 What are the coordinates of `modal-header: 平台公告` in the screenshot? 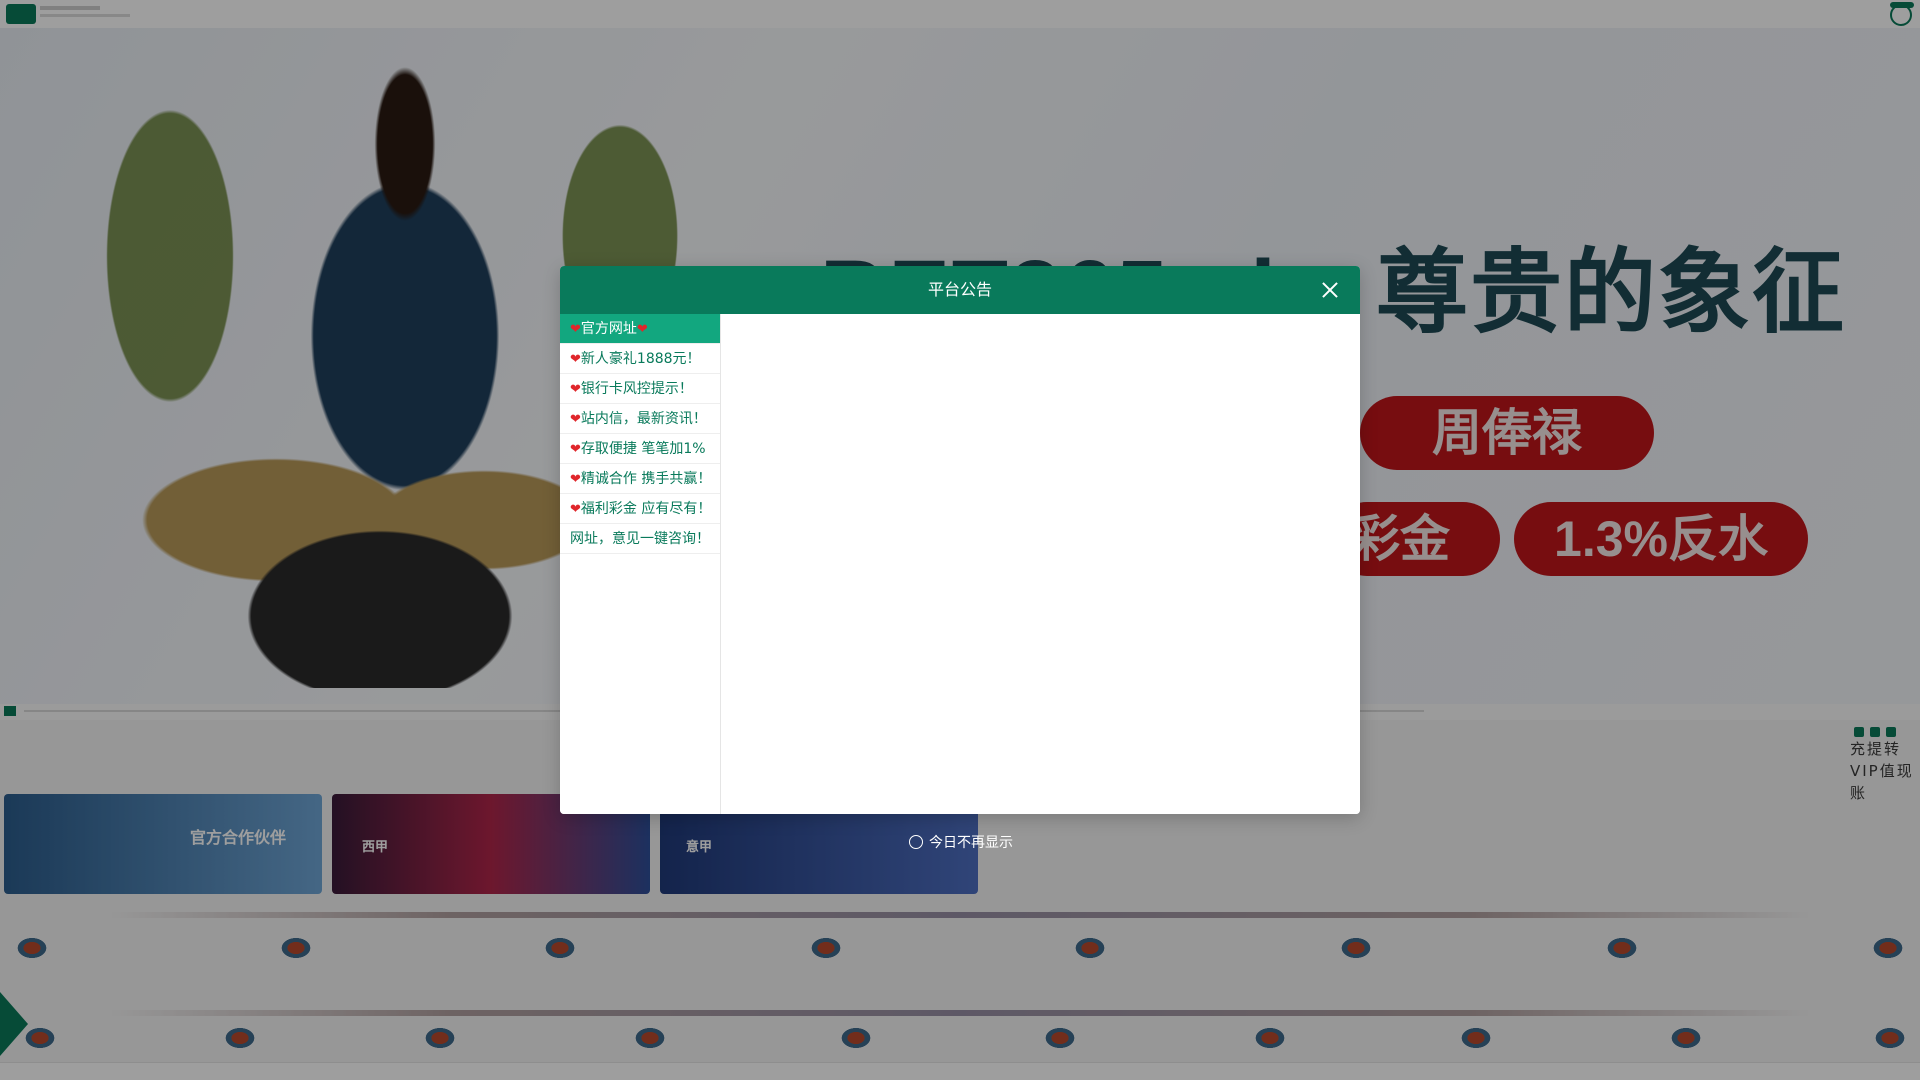 It's located at (960, 290).